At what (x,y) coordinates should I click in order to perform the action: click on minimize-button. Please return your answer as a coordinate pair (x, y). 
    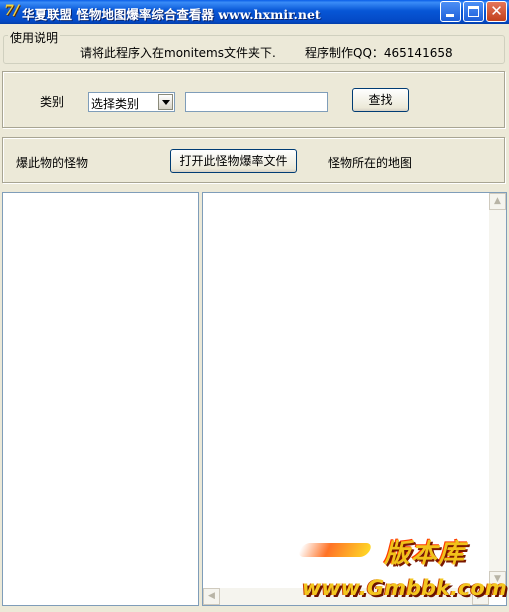
    Looking at the image, I should click on (450, 11).